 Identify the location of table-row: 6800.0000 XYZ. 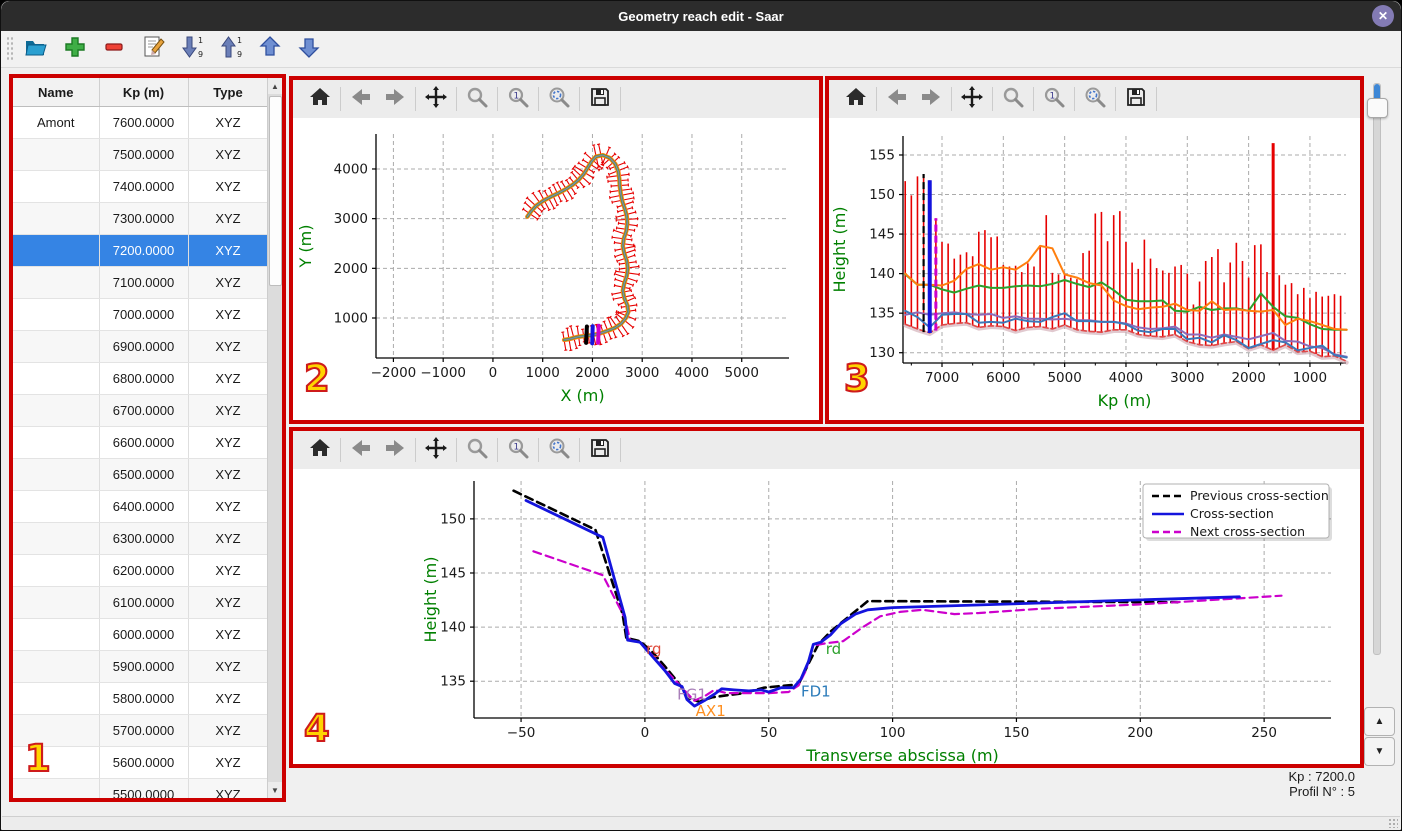
(141, 378).